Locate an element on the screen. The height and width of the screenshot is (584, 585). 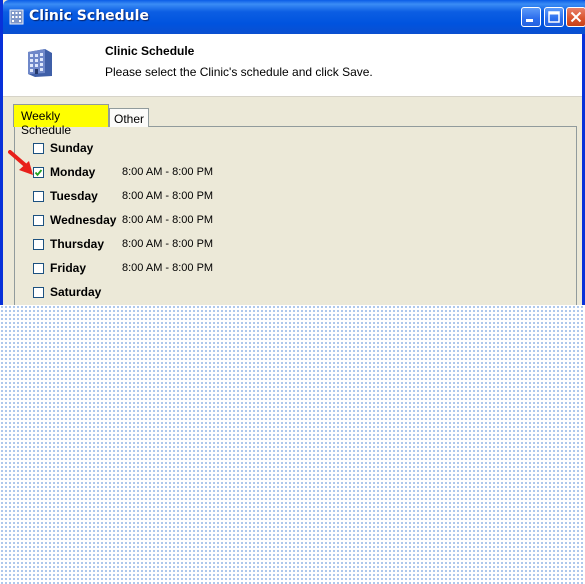
close-button is located at coordinates (575, 17).